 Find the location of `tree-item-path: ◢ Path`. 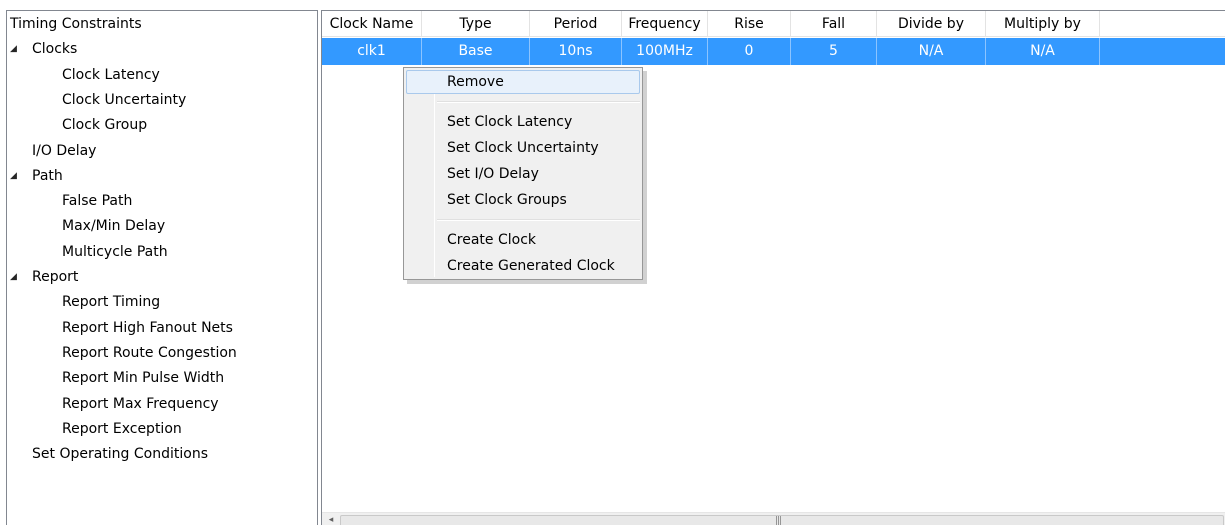

tree-item-path: ◢ Path is located at coordinates (162, 176).